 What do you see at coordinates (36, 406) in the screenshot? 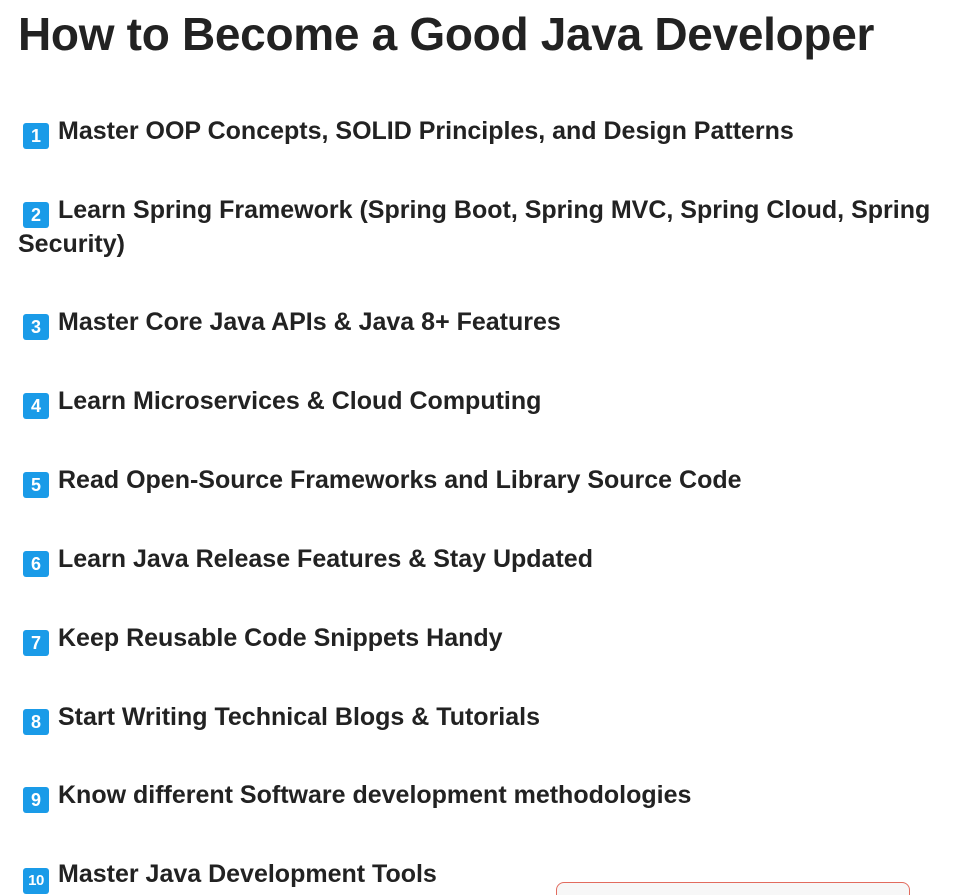
I see `keycap-number-icon: 4` at bounding box center [36, 406].